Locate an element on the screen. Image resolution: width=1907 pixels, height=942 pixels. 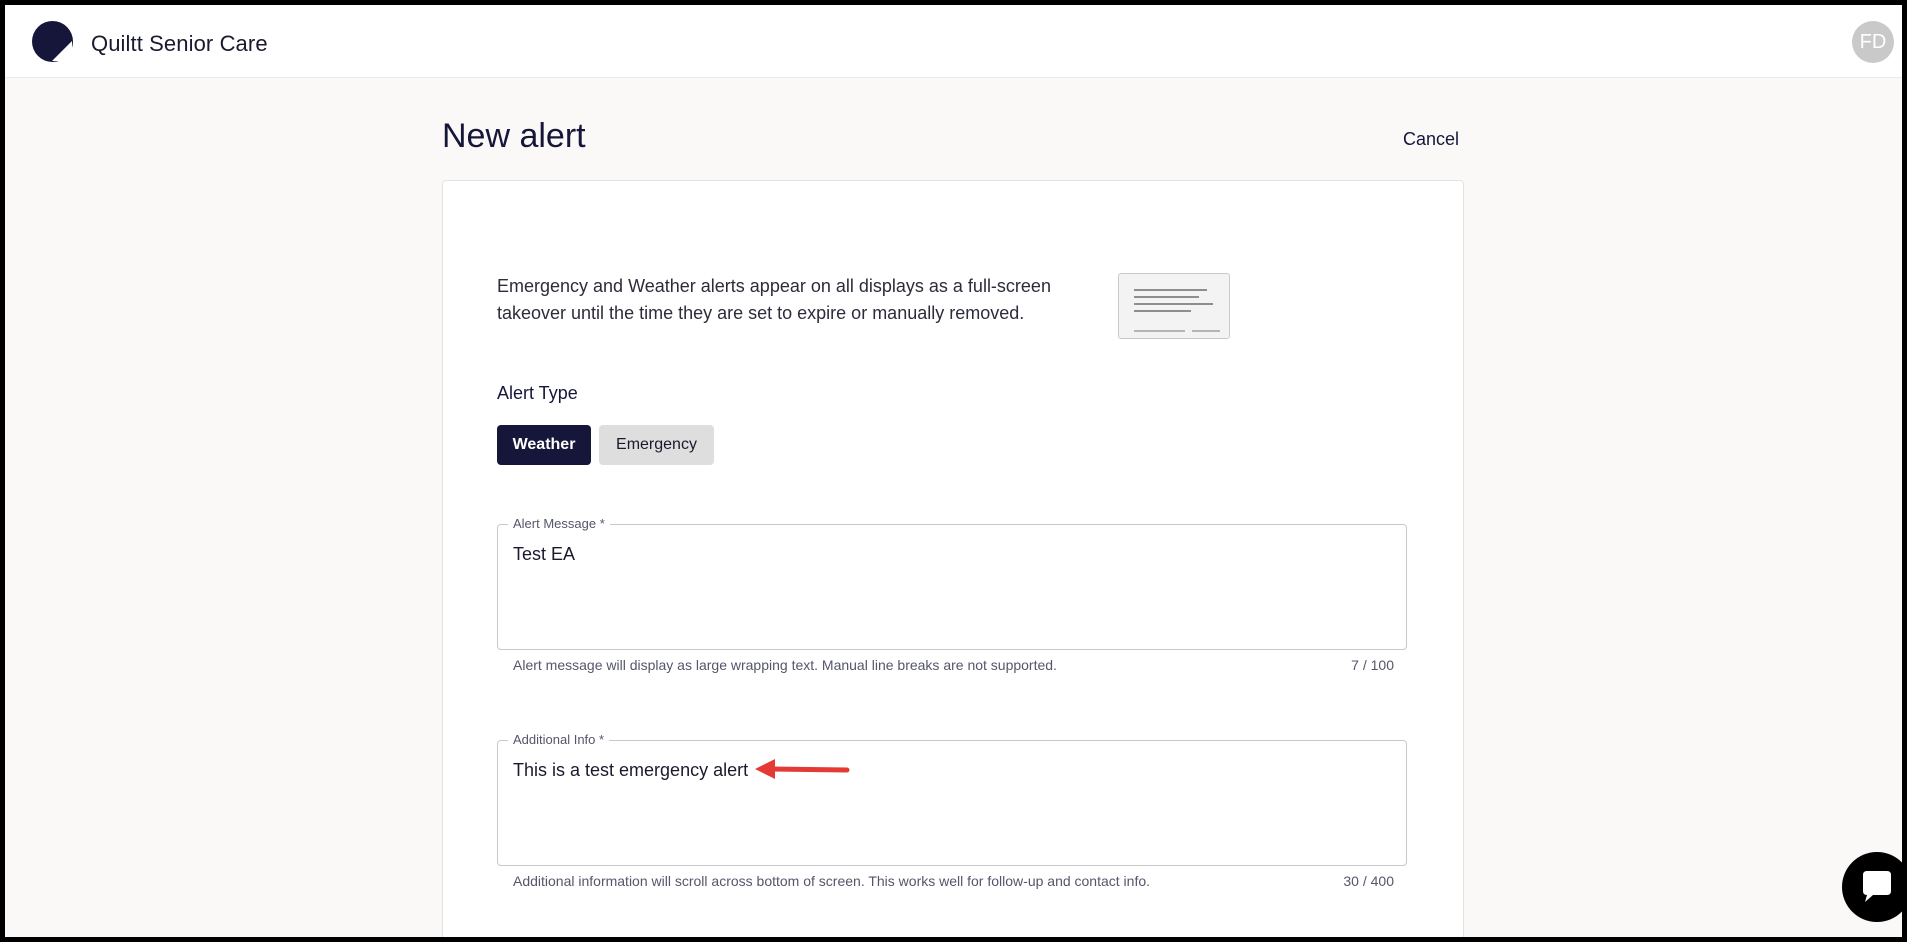
display-preview-icon is located at coordinates (1174, 306).